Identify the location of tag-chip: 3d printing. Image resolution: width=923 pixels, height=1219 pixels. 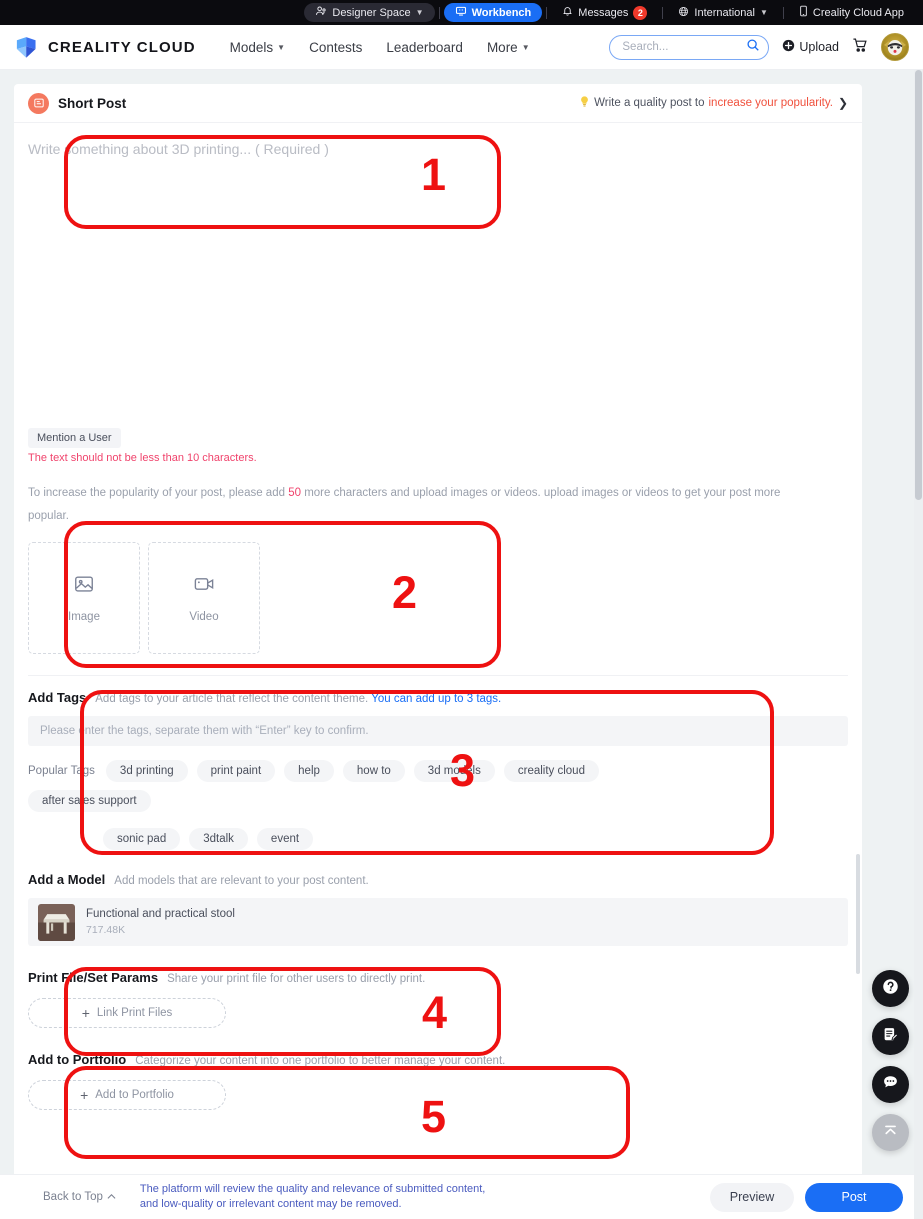
(146, 771).